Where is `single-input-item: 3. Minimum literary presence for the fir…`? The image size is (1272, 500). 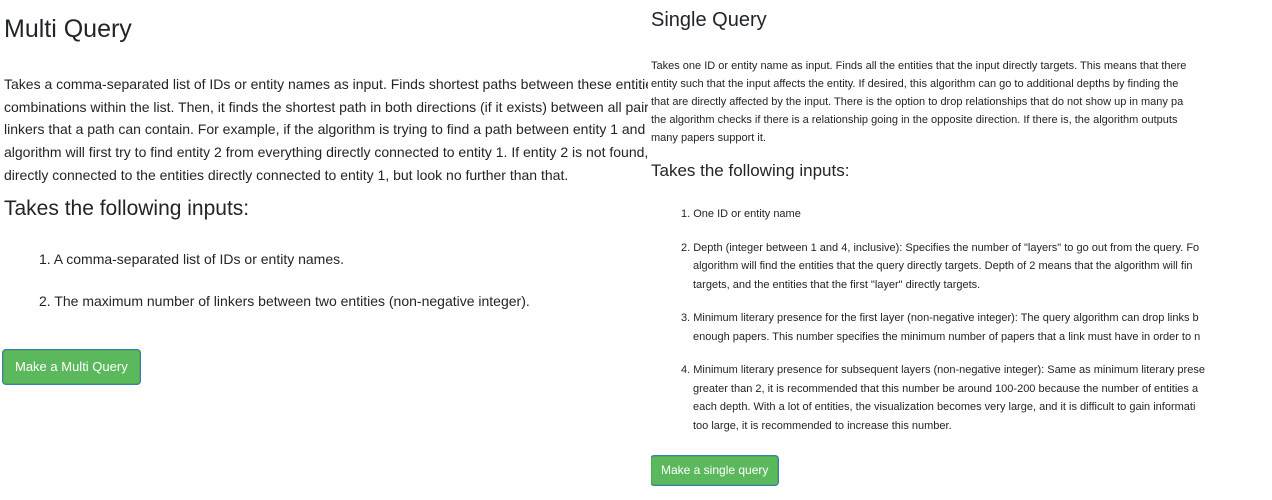 single-input-item: 3. Minimum literary presence for the fir… is located at coordinates (976, 327).